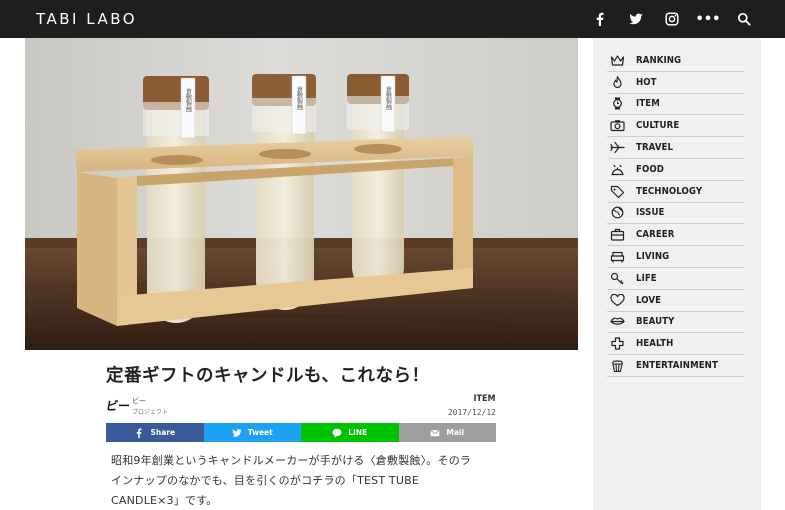 The width and height of the screenshot is (785, 510). I want to click on share-line-button: LINE, so click(350, 432).